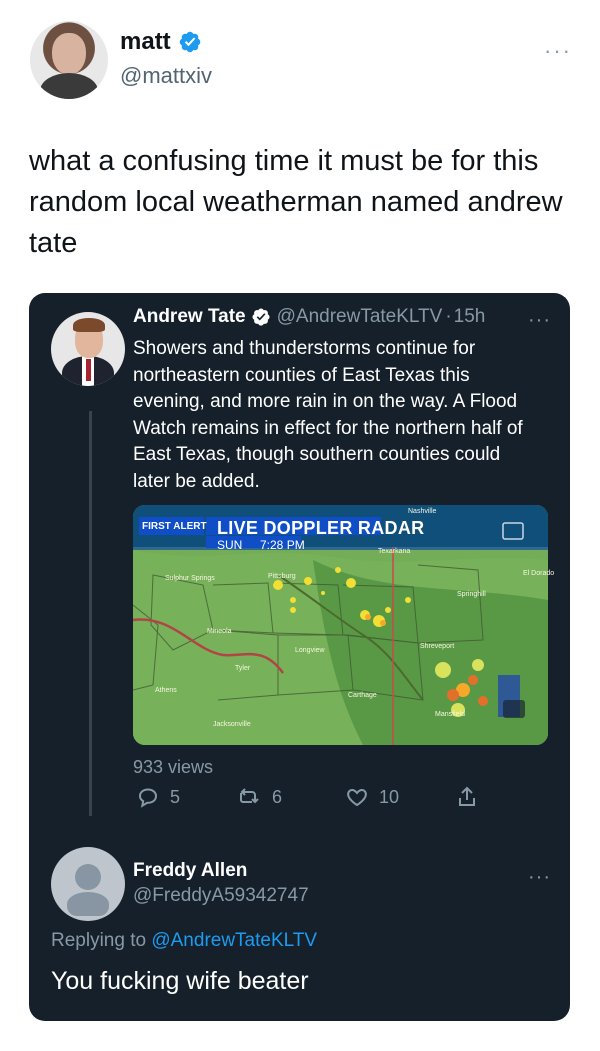 The height and width of the screenshot is (1051, 600). Describe the element at coordinates (88, 349) in the screenshot. I see `quoted-avatar` at that location.